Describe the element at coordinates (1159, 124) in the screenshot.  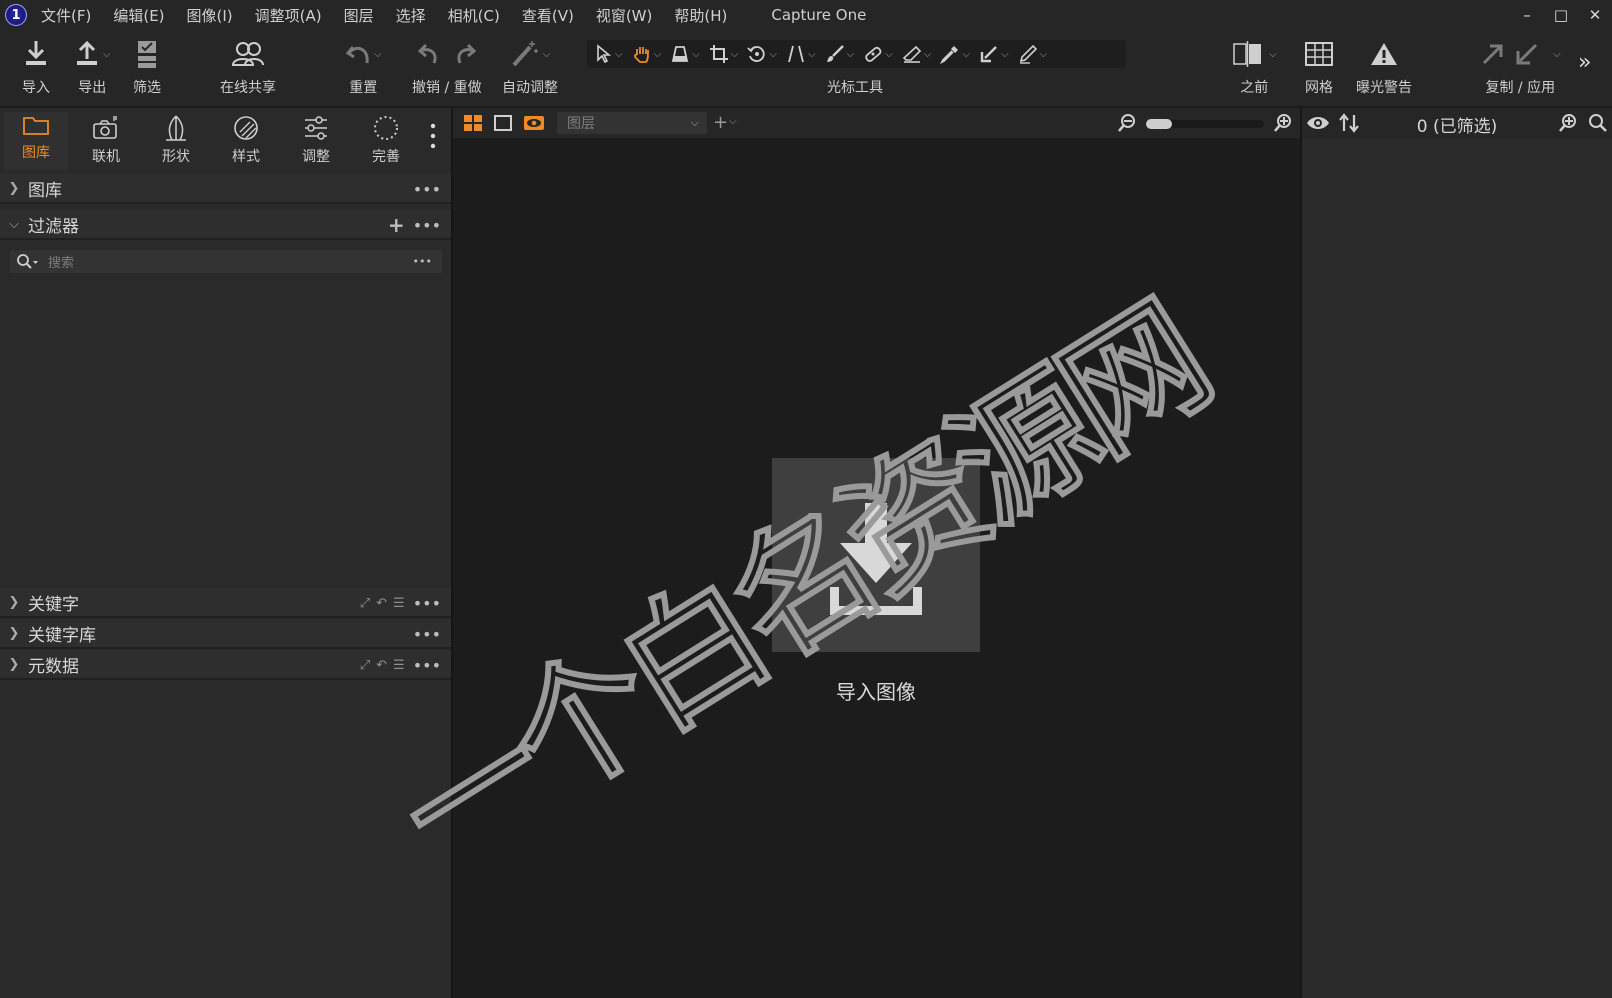
I see `zoom-slider-handle` at that location.